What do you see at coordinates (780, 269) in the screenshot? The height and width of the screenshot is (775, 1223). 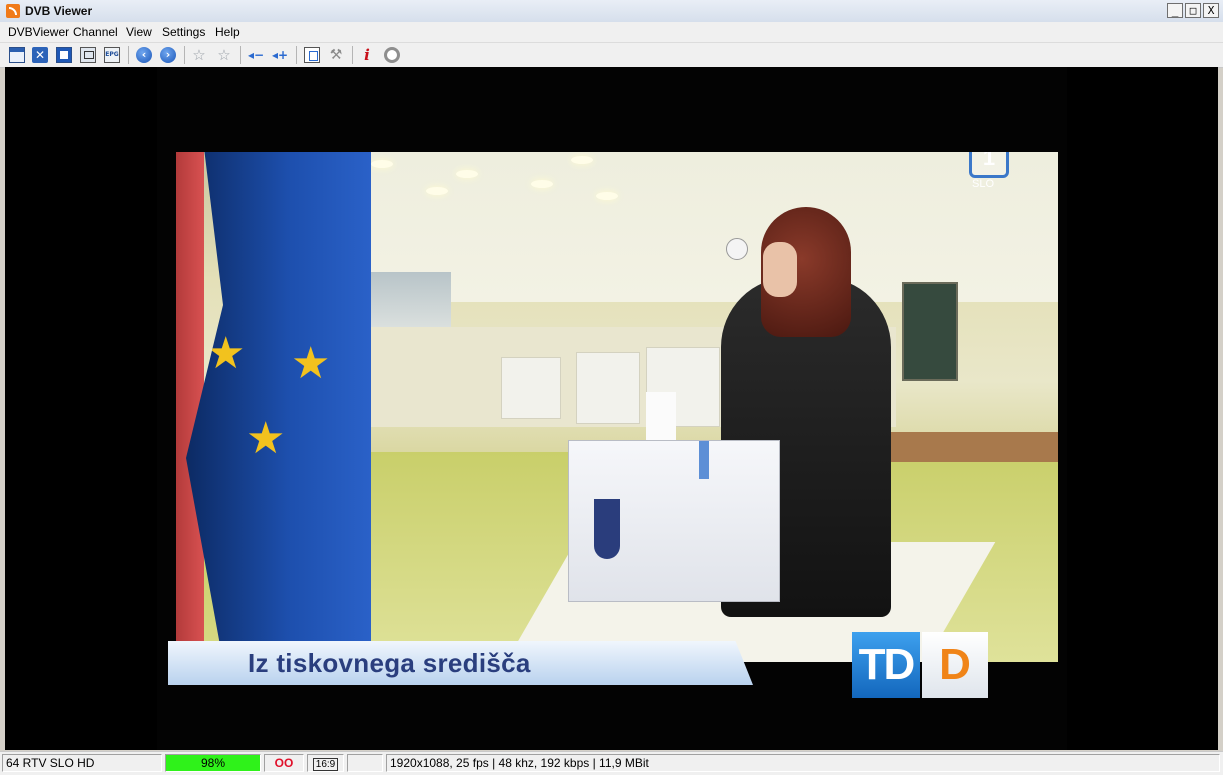 I see `voter-face` at bounding box center [780, 269].